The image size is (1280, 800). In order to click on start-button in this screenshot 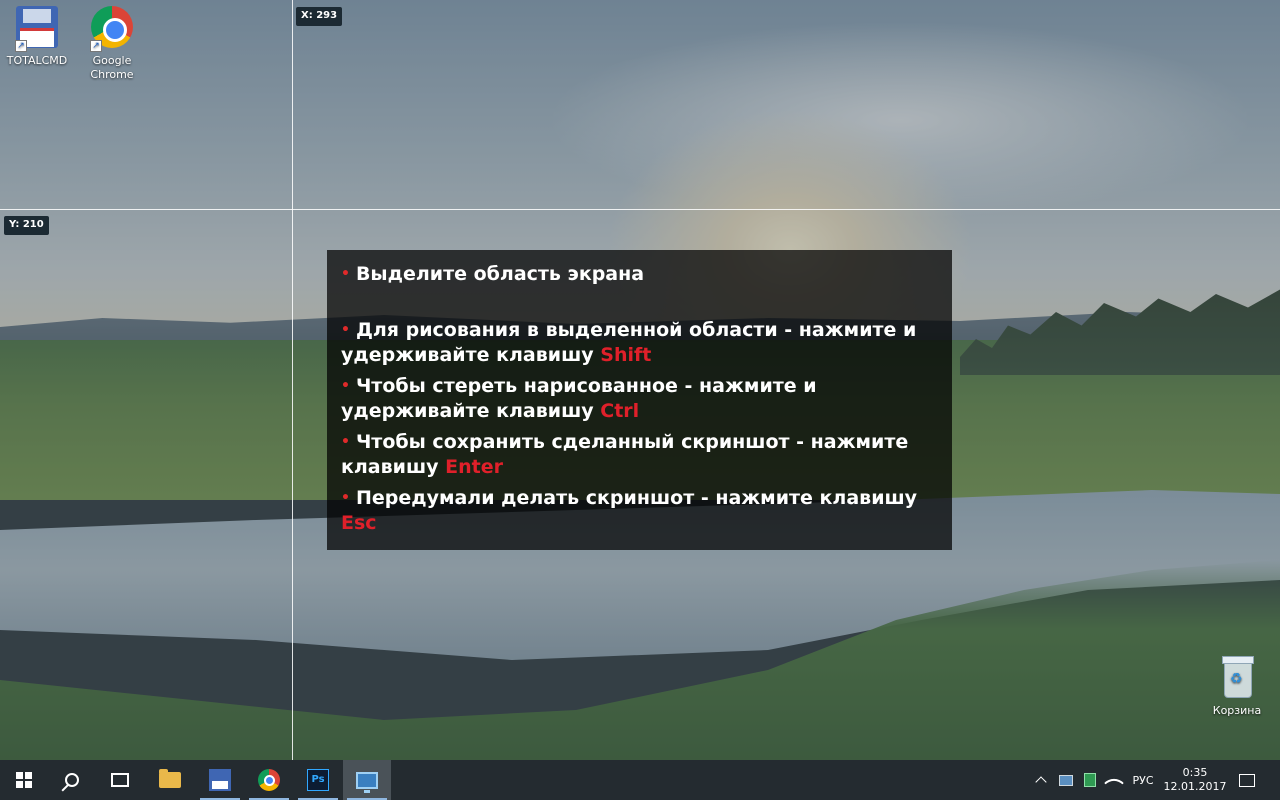, I will do `click(24, 780)`.